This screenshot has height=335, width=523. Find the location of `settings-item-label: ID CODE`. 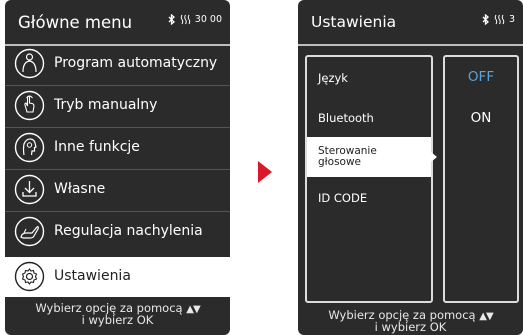

settings-item-label: ID CODE is located at coordinates (343, 198).